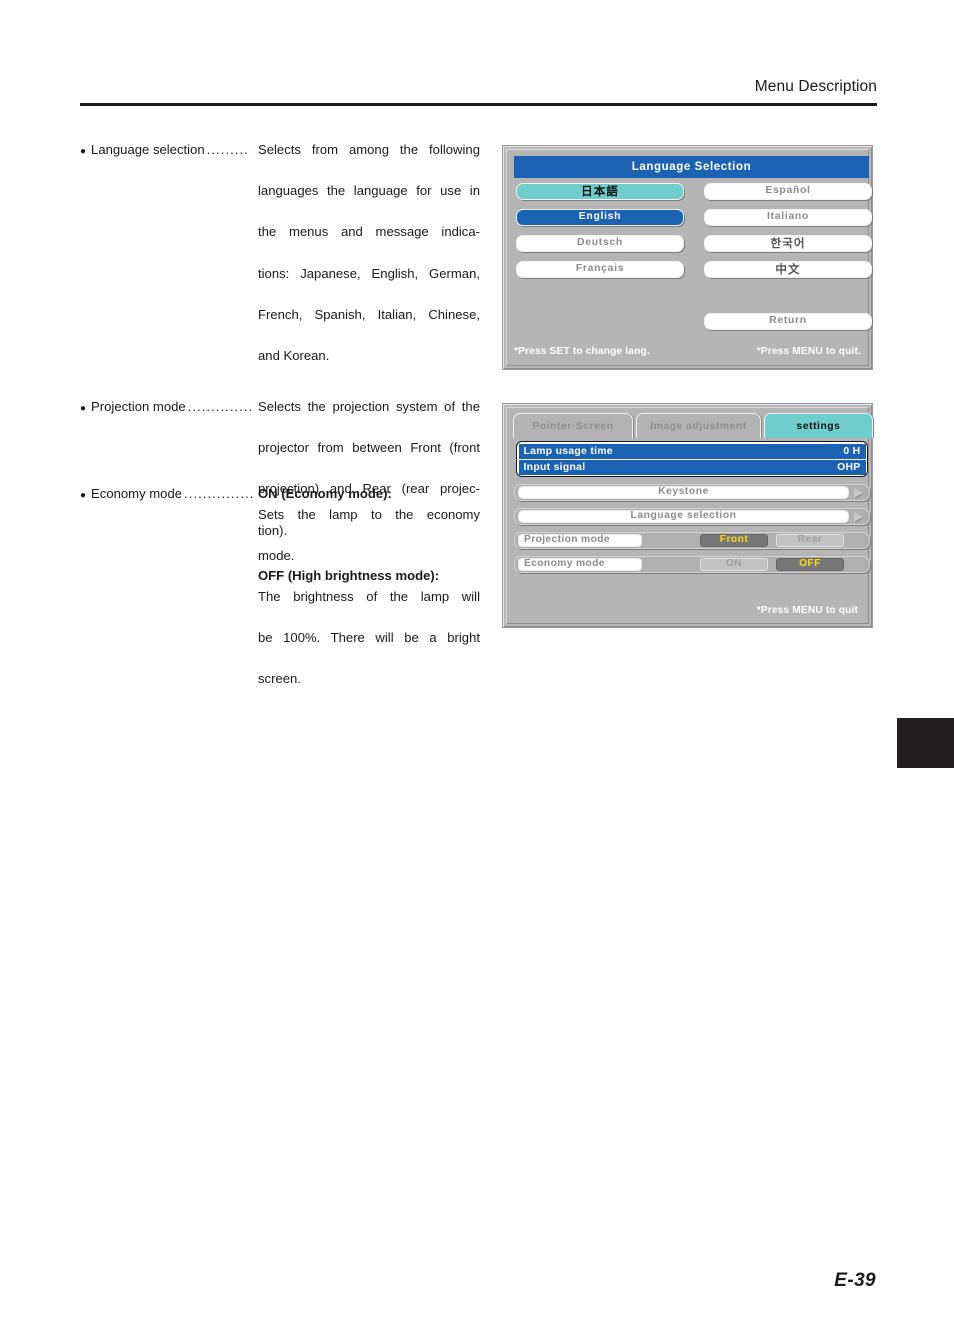  Describe the element at coordinates (600, 217) in the screenshot. I see `language-button-english: English` at that location.